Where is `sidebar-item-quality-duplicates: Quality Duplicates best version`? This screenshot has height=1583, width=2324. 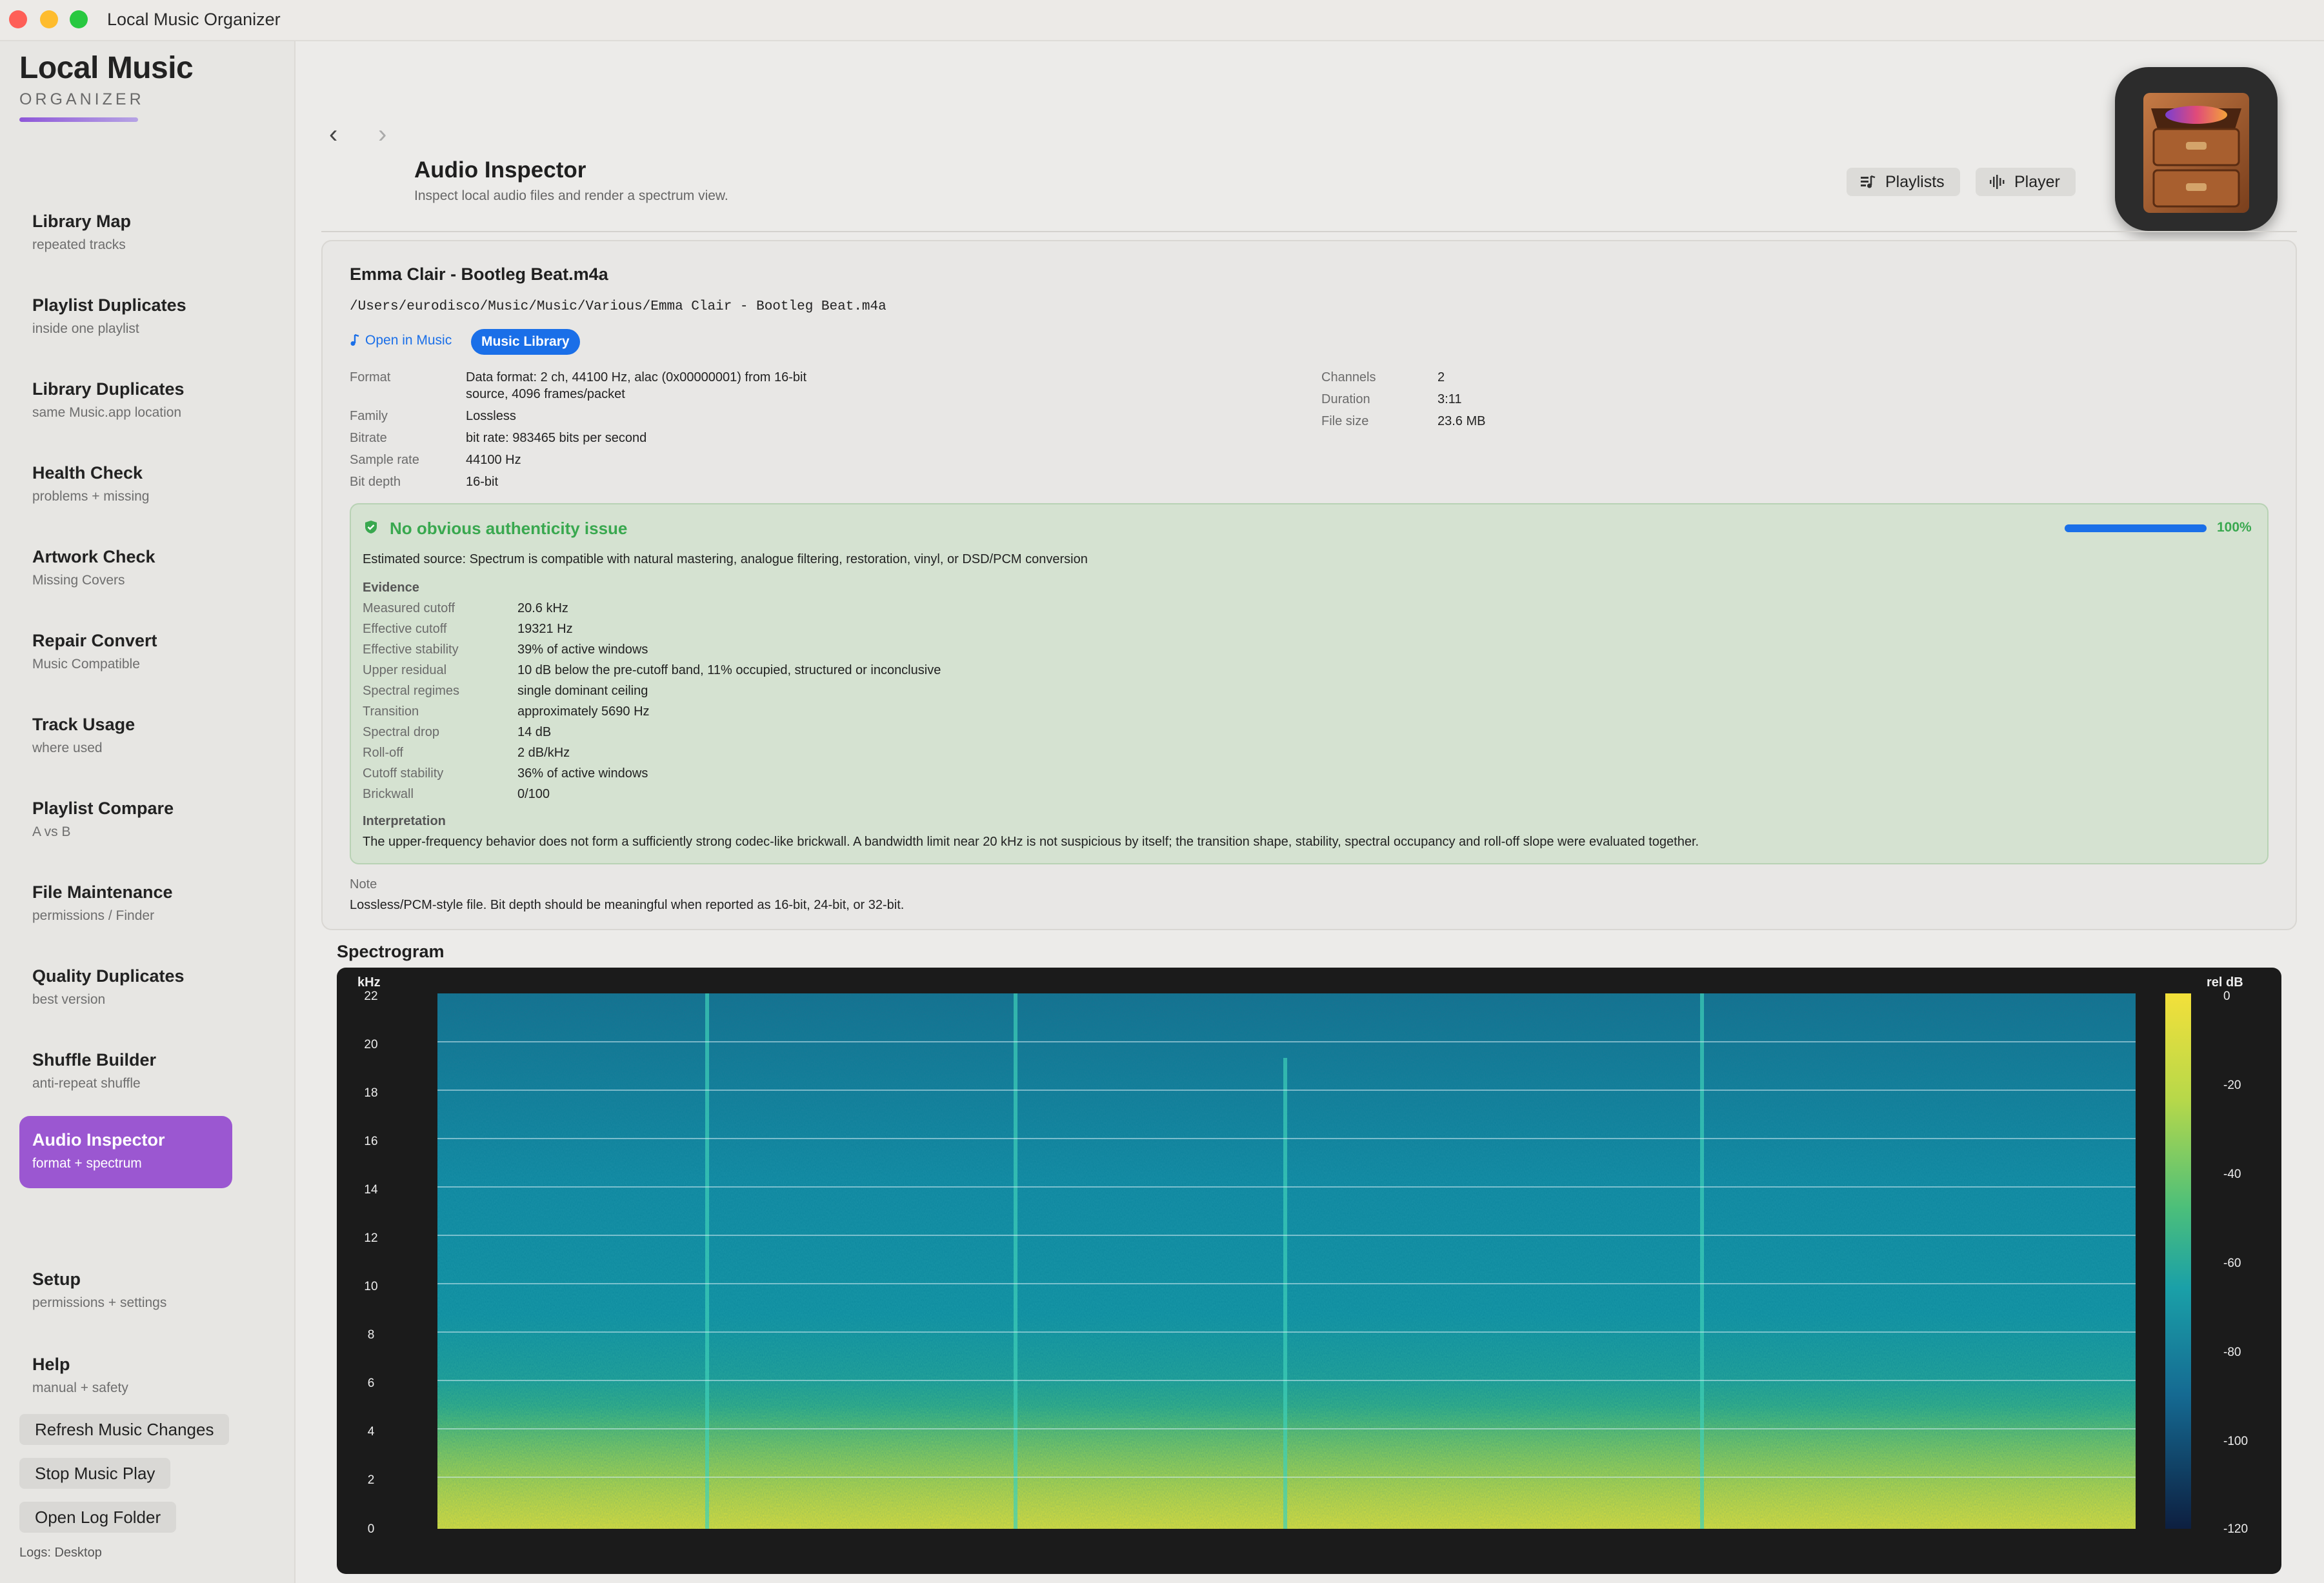 sidebar-item-quality-duplicates: Quality Duplicates best version is located at coordinates (125, 988).